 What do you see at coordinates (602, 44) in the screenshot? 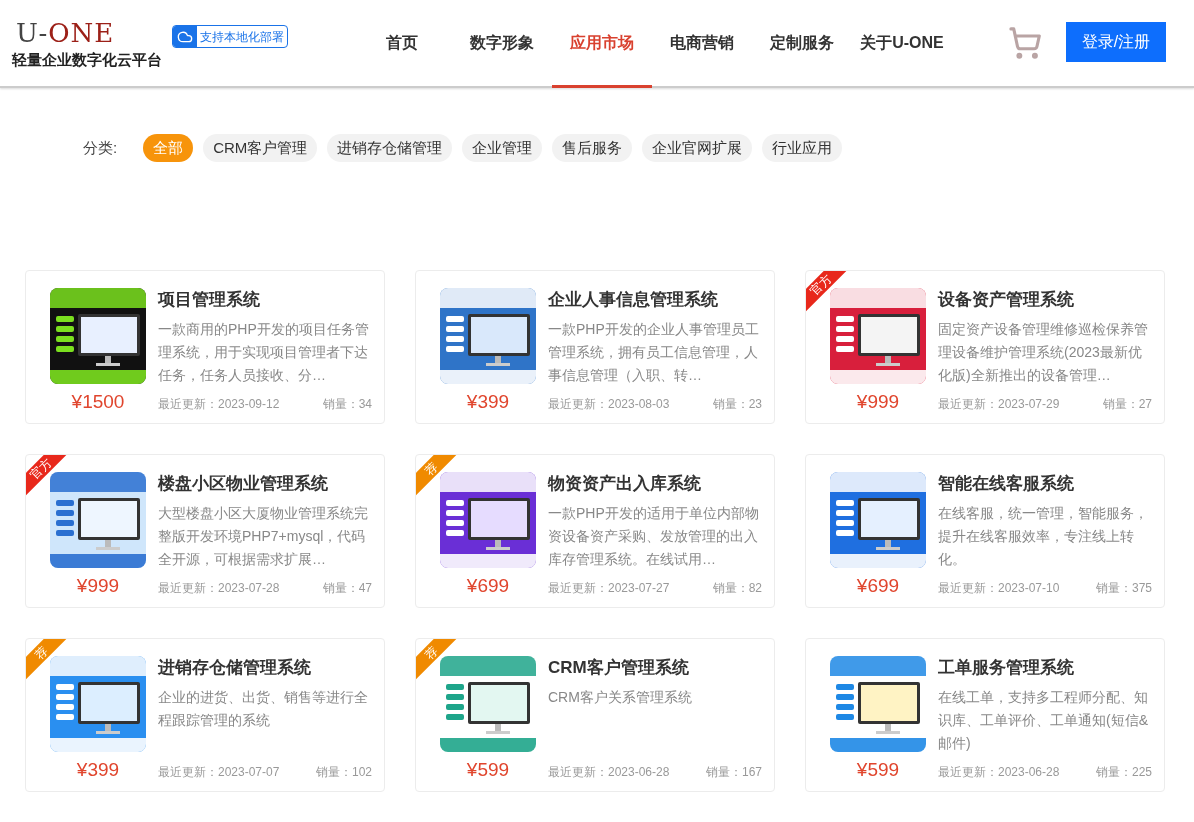
I see `nav-tab: 应用市场` at bounding box center [602, 44].